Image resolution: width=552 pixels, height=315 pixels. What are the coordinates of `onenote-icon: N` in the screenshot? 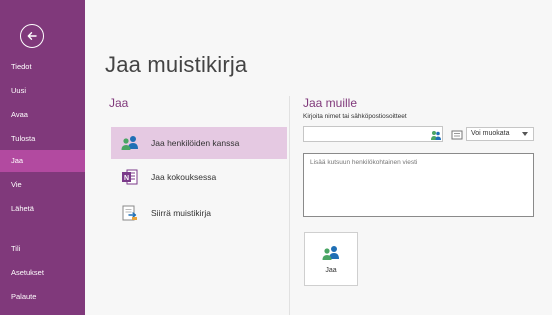 It's located at (130, 177).